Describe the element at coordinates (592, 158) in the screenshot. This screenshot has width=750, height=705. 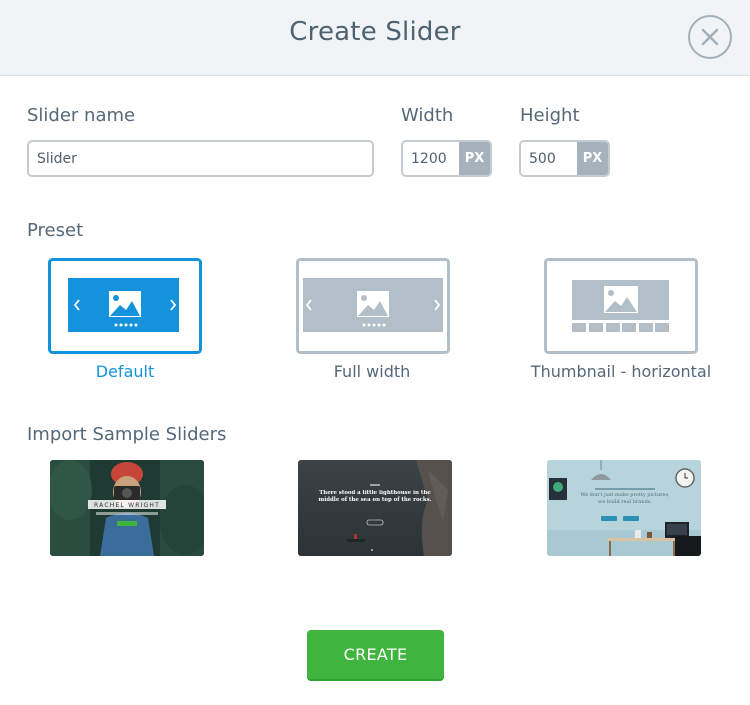
I see `height-unit: PX` at that location.